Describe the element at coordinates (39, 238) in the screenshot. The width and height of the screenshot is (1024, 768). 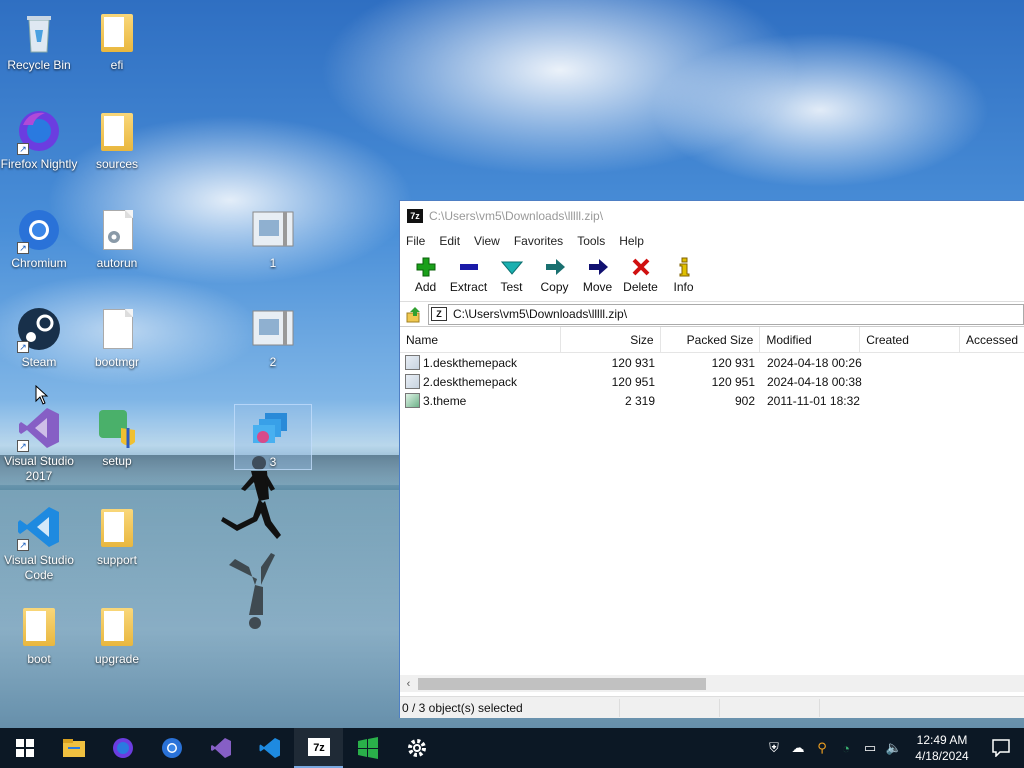
I see `desktop-icon-chromium: ↗ Chromium` at that location.